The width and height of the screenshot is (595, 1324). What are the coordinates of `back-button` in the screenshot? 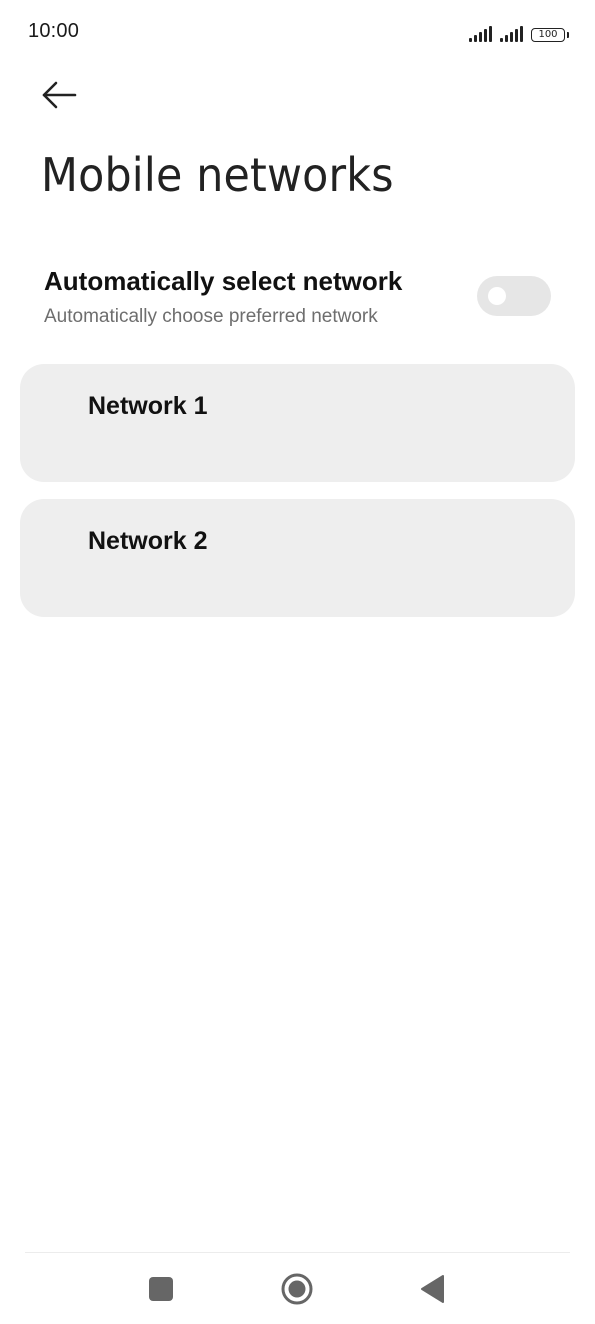 It's located at (60, 96).